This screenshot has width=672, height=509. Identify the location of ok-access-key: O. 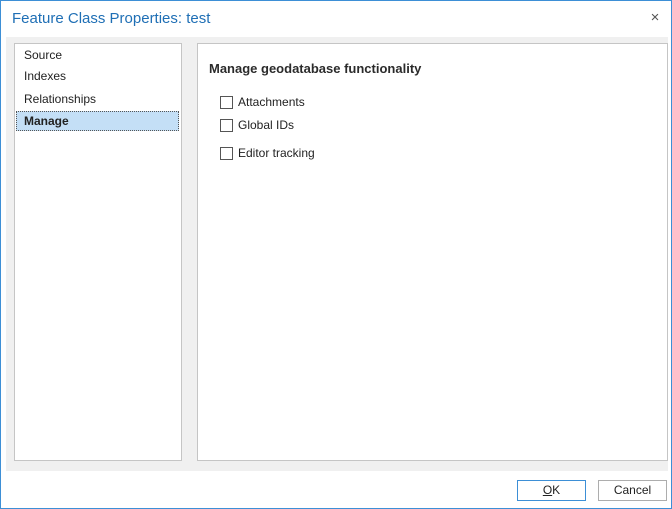
(547, 490).